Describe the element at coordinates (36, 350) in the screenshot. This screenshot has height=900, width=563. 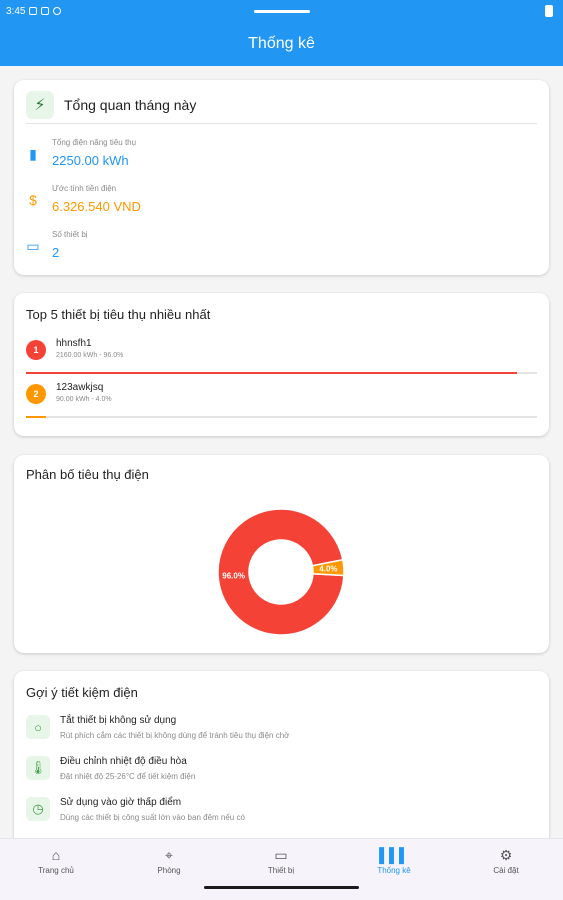
I see `rank-badge: 1` at that location.